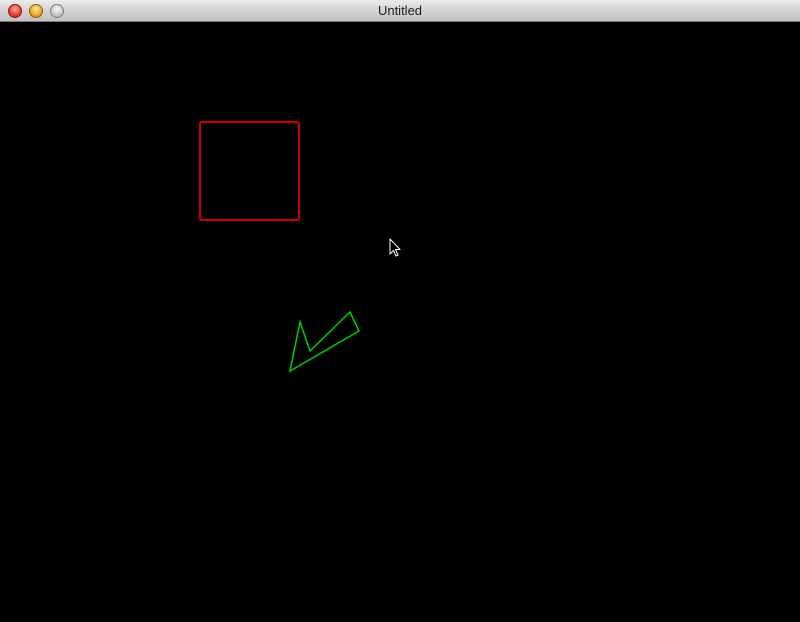 The height and width of the screenshot is (622, 800). Describe the element at coordinates (300, 247) in the screenshot. I see `canvas-svg` at that location.